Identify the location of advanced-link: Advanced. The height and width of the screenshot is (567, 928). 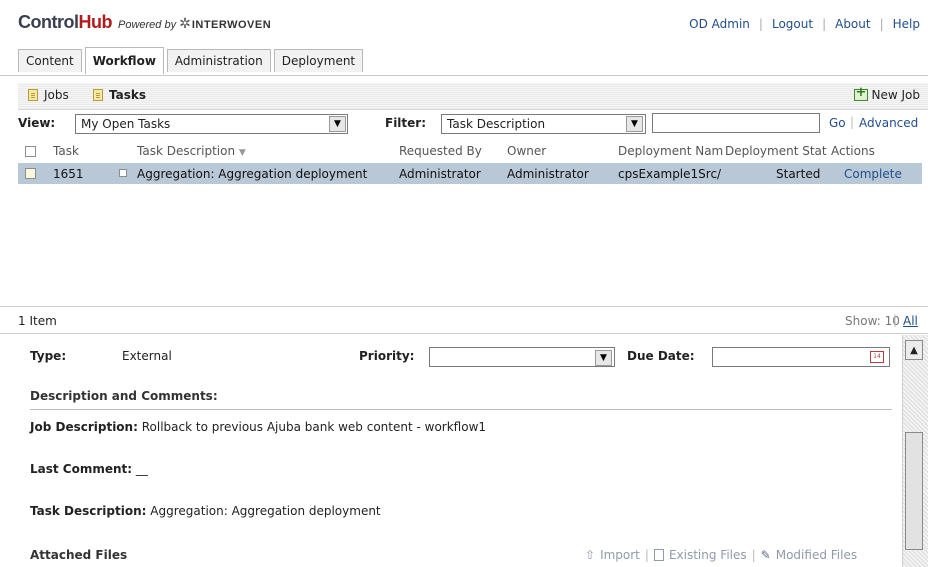
(888, 123).